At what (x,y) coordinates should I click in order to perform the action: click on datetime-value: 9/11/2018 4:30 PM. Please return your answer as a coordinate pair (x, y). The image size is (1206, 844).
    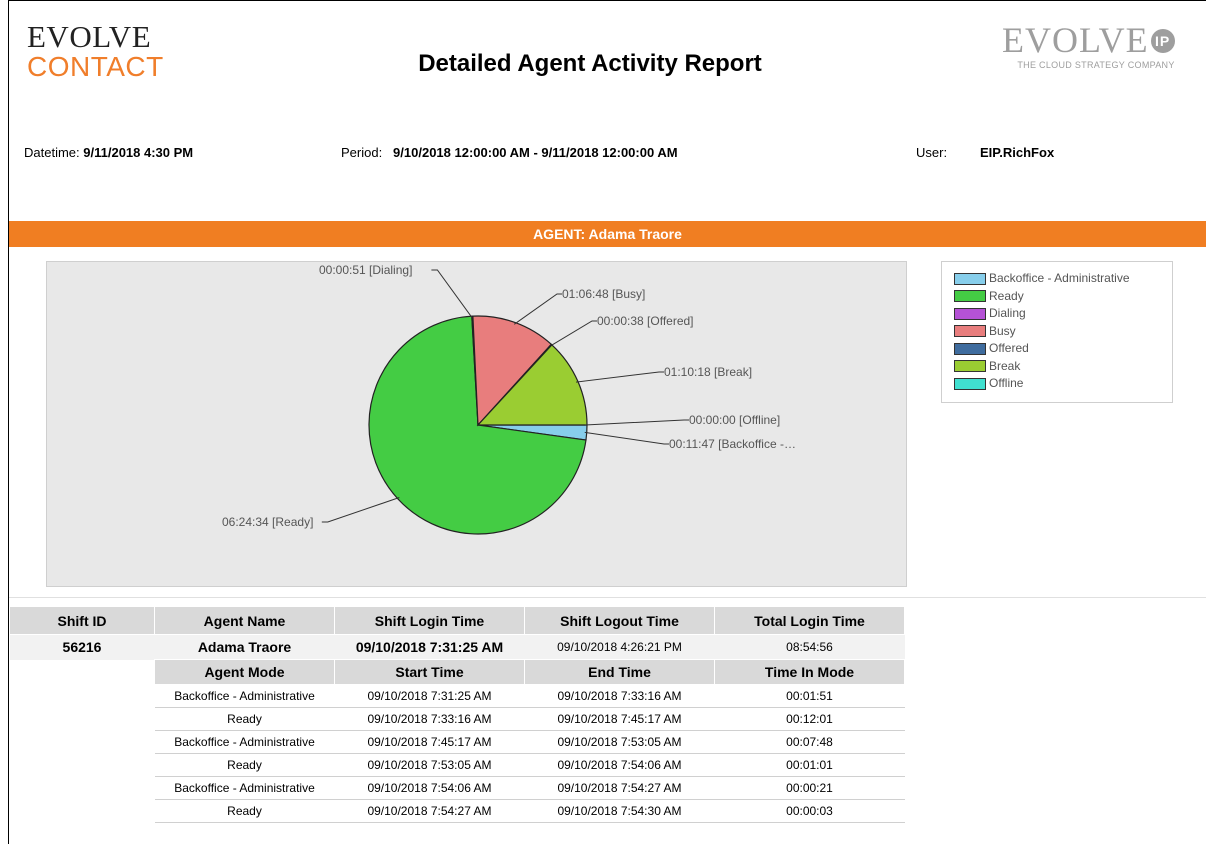
    Looking at the image, I should click on (138, 152).